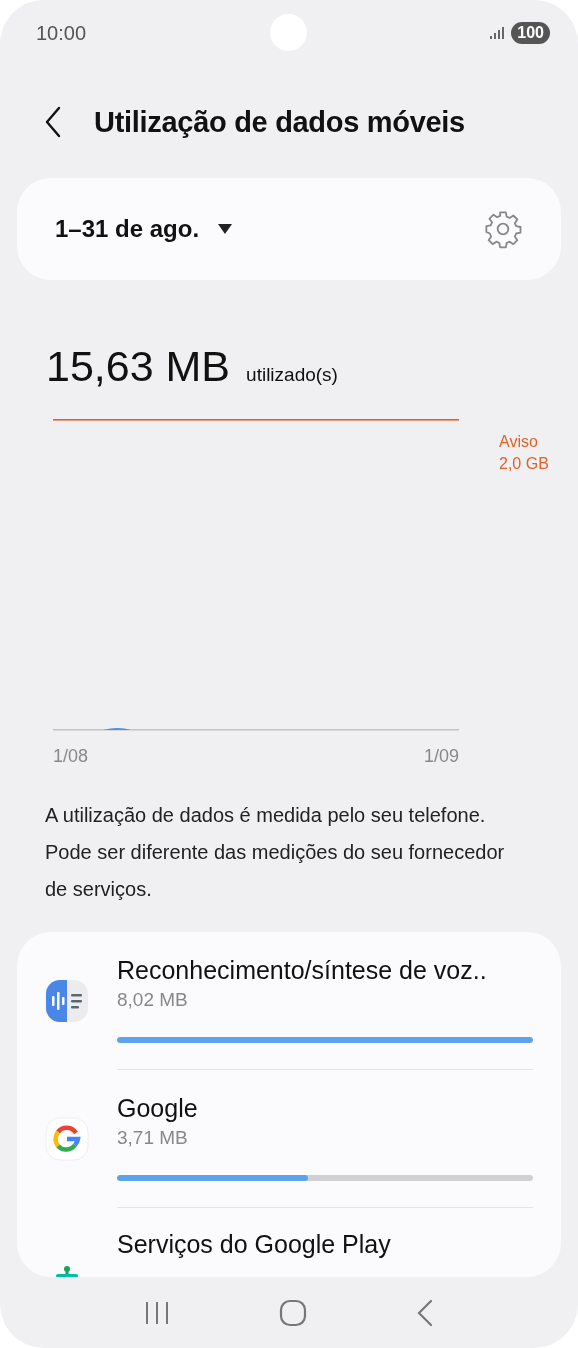 This screenshot has height=1348, width=578. Describe the element at coordinates (524, 453) in the screenshot. I see `warning-label: Aviso 2,0 GB` at that location.